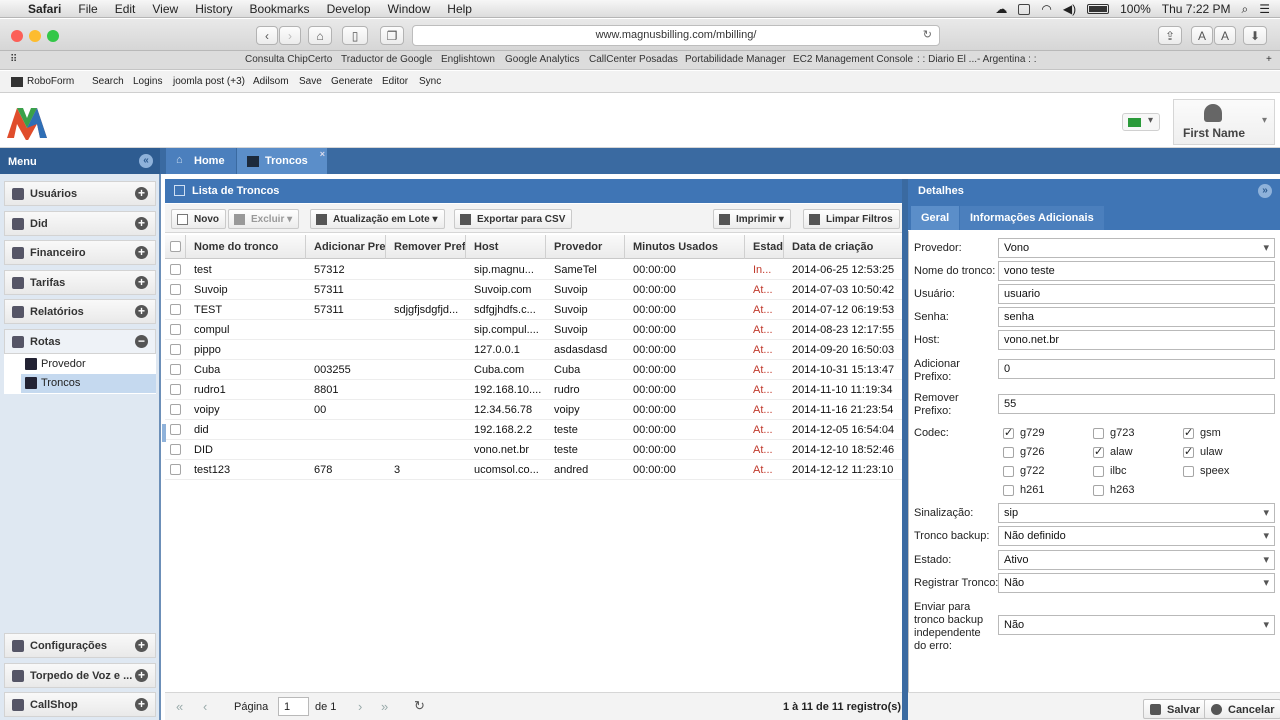  I want to click on select-all-checkbox, so click(175, 246).